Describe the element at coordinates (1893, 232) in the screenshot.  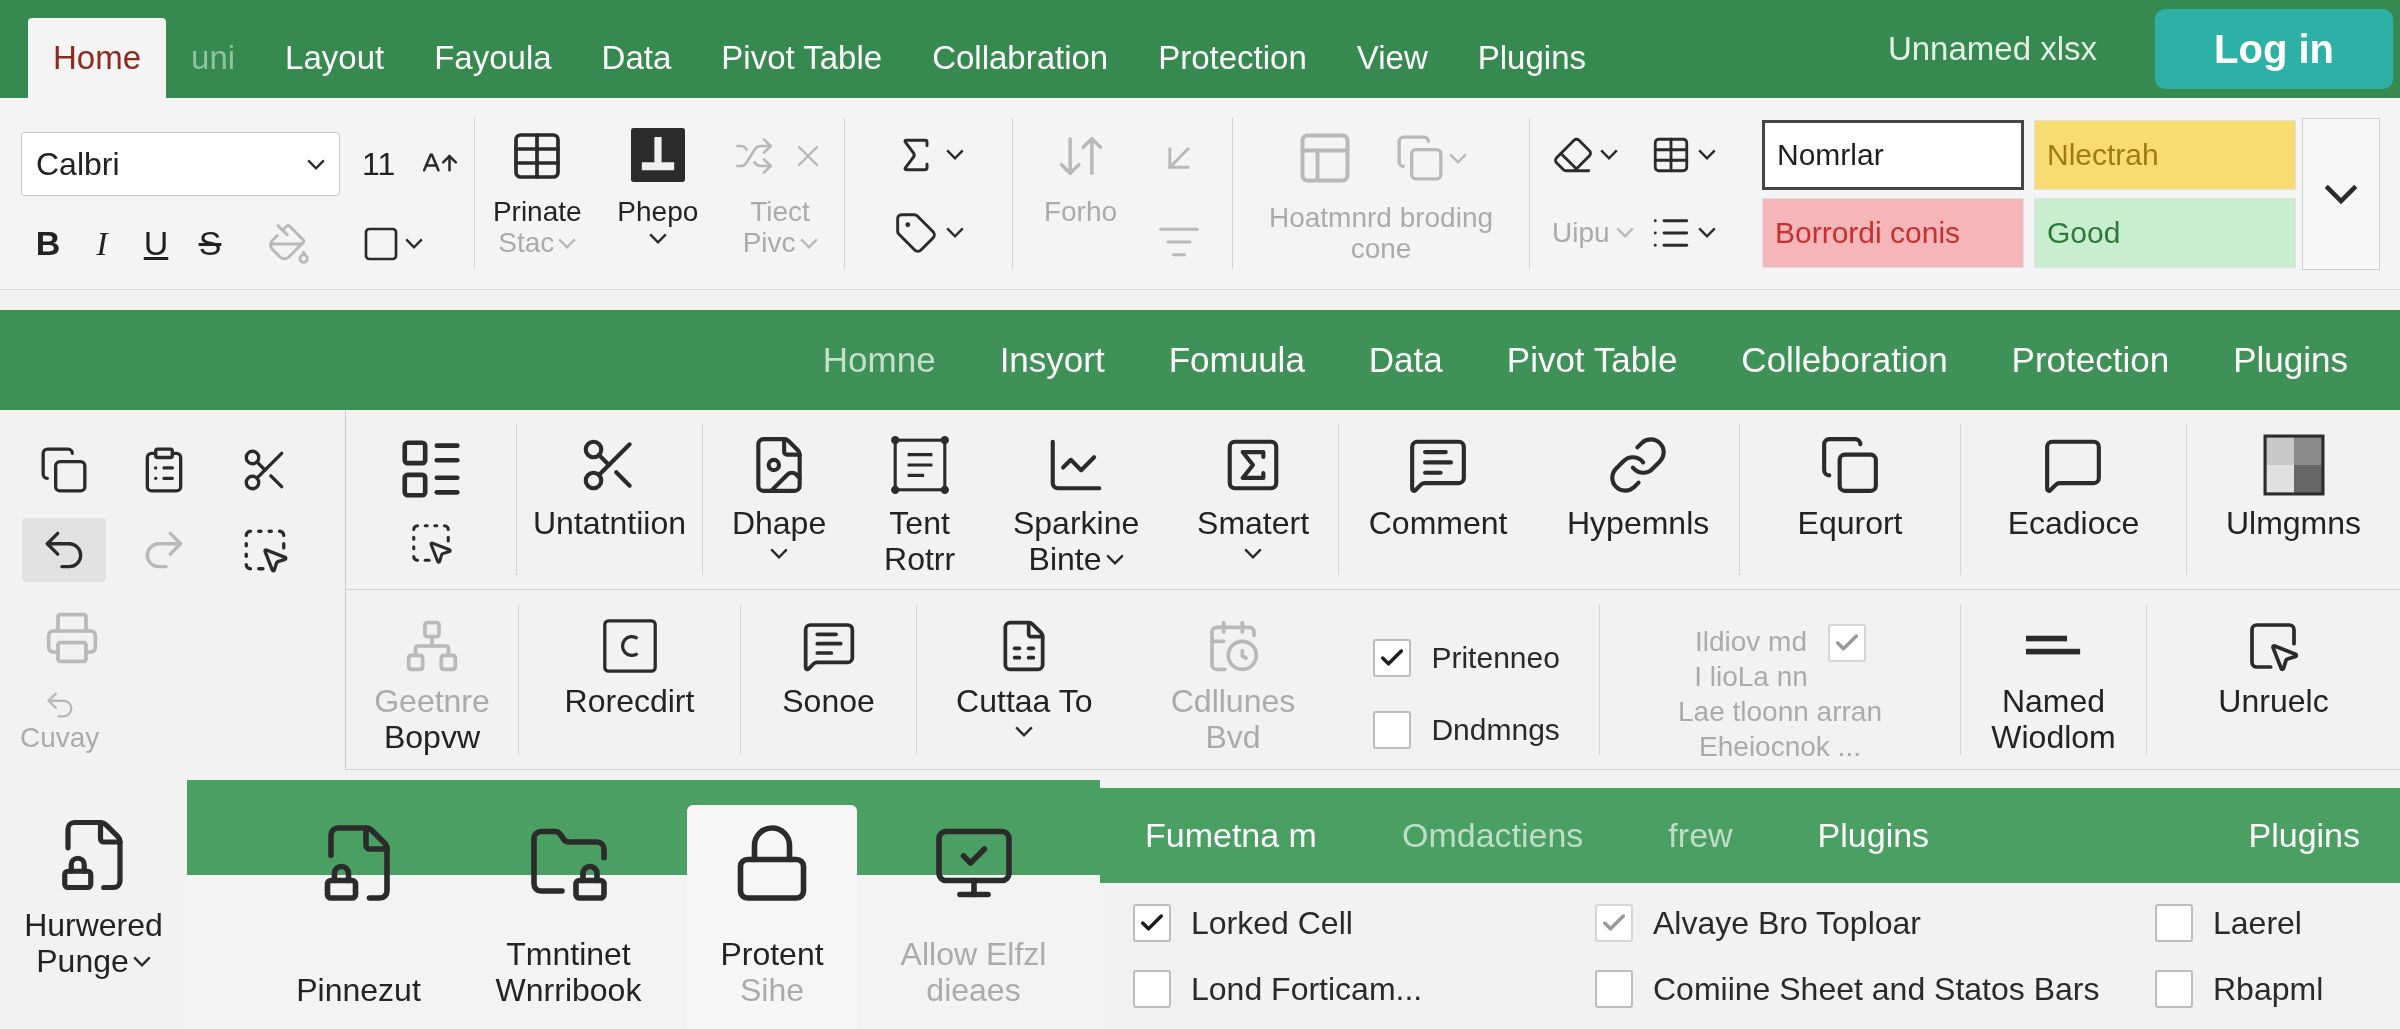
I see `cell-style: Borrordi conis` at that location.